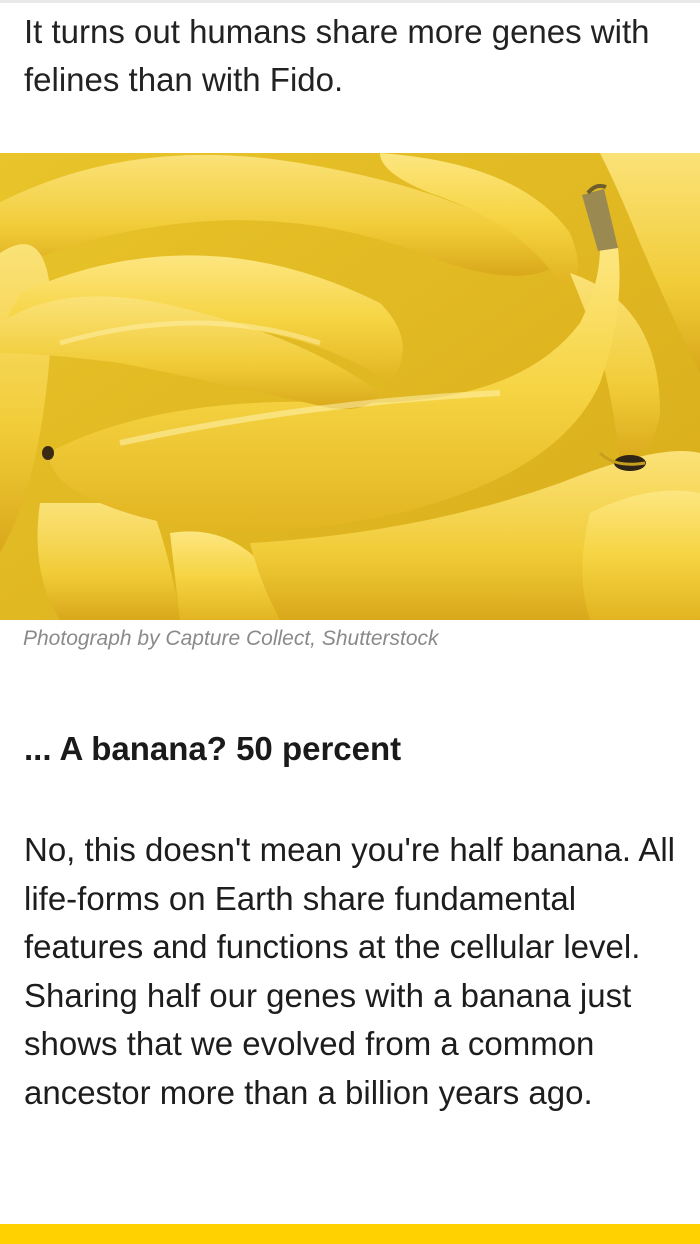 Image resolution: width=700 pixels, height=1244 pixels. What do you see at coordinates (213, 748) in the screenshot?
I see `section-subheading: ... A banana? 50 percent` at bounding box center [213, 748].